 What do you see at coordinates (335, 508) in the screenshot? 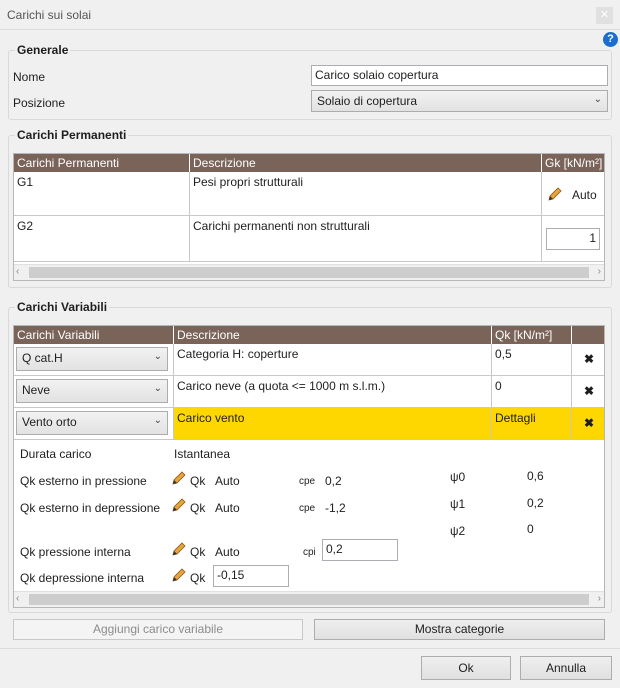
I see `cpe-depressione: -1,2` at bounding box center [335, 508].